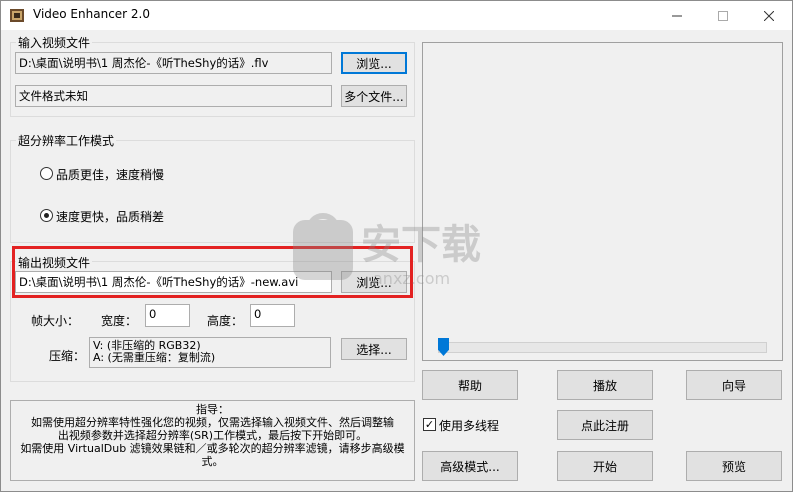 This screenshot has height=492, width=793. What do you see at coordinates (173, 63) in the screenshot?
I see `input-path-field: D:\桌面\说明书\1 周杰伦-《听TheShy的话》.flv` at bounding box center [173, 63].